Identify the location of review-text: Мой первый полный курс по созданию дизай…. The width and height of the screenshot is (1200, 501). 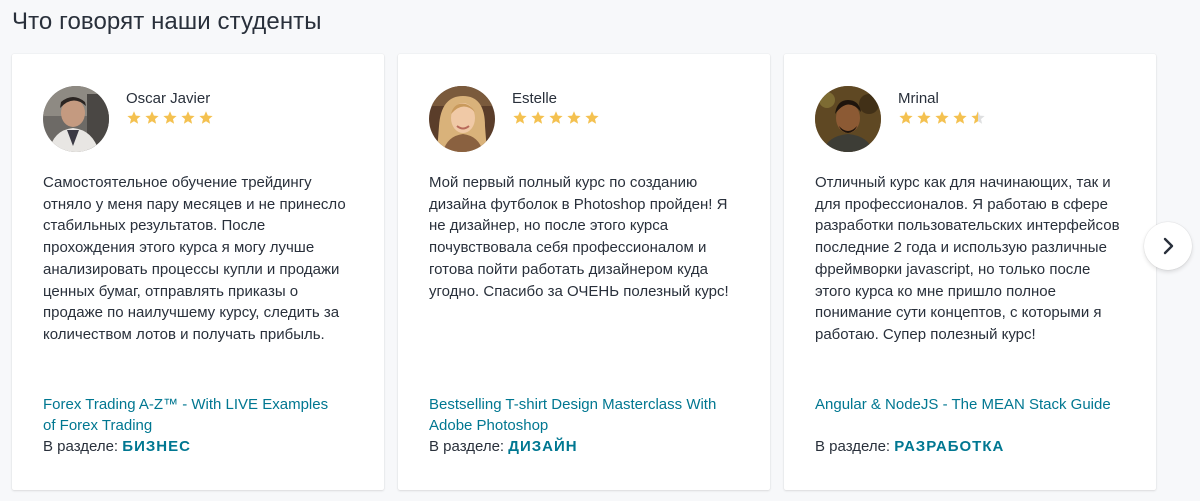
(579, 237).